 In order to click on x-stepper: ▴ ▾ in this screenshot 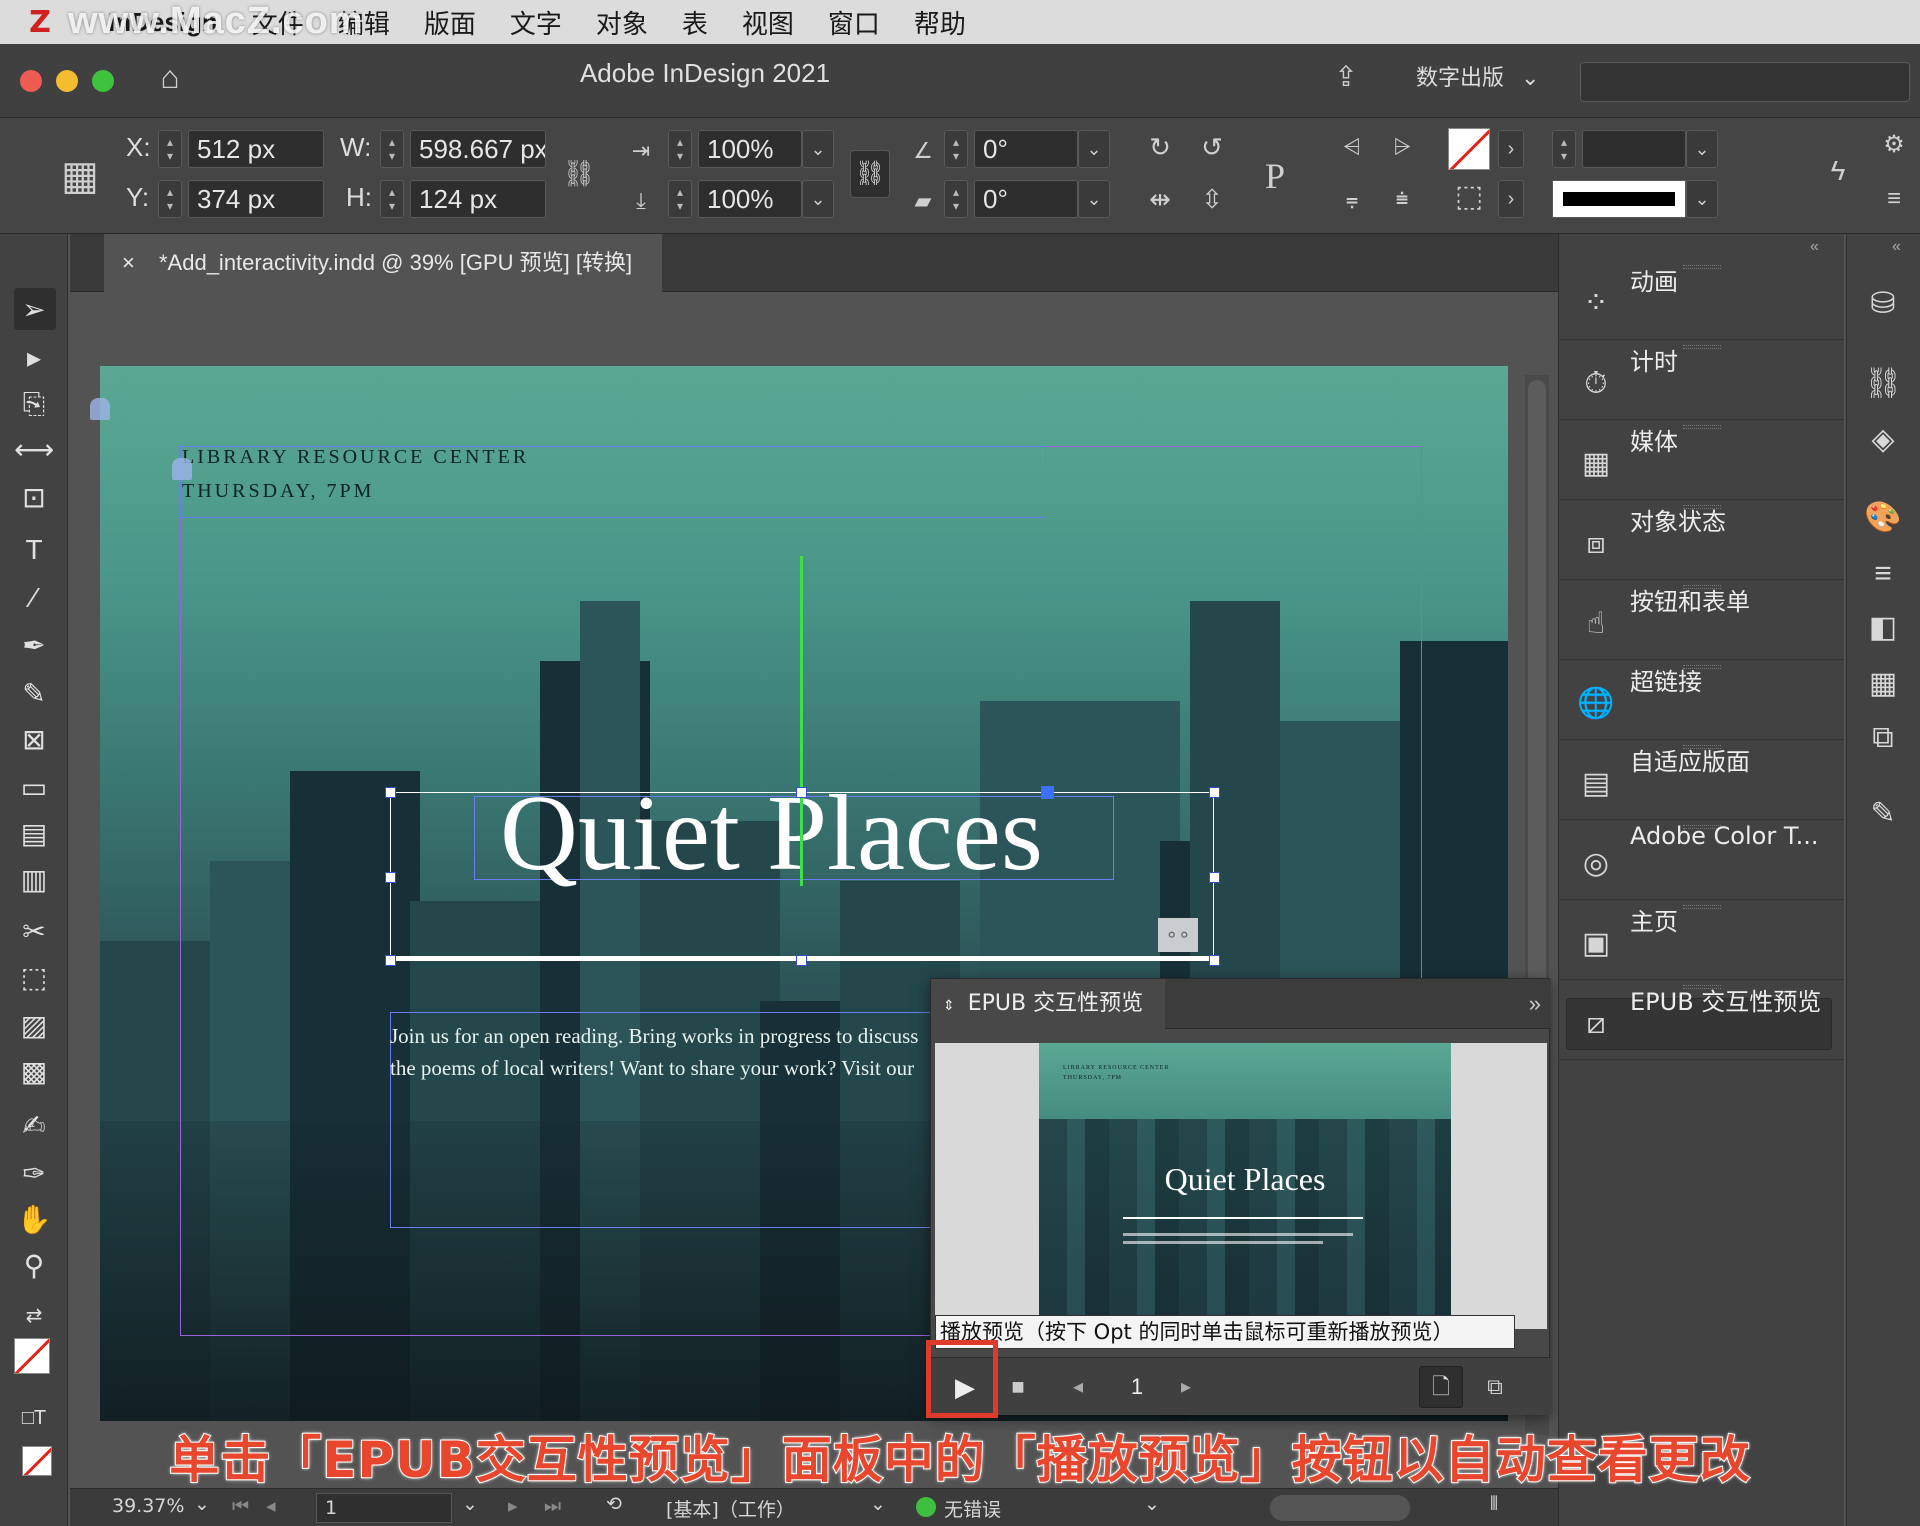, I will do `click(170, 149)`.